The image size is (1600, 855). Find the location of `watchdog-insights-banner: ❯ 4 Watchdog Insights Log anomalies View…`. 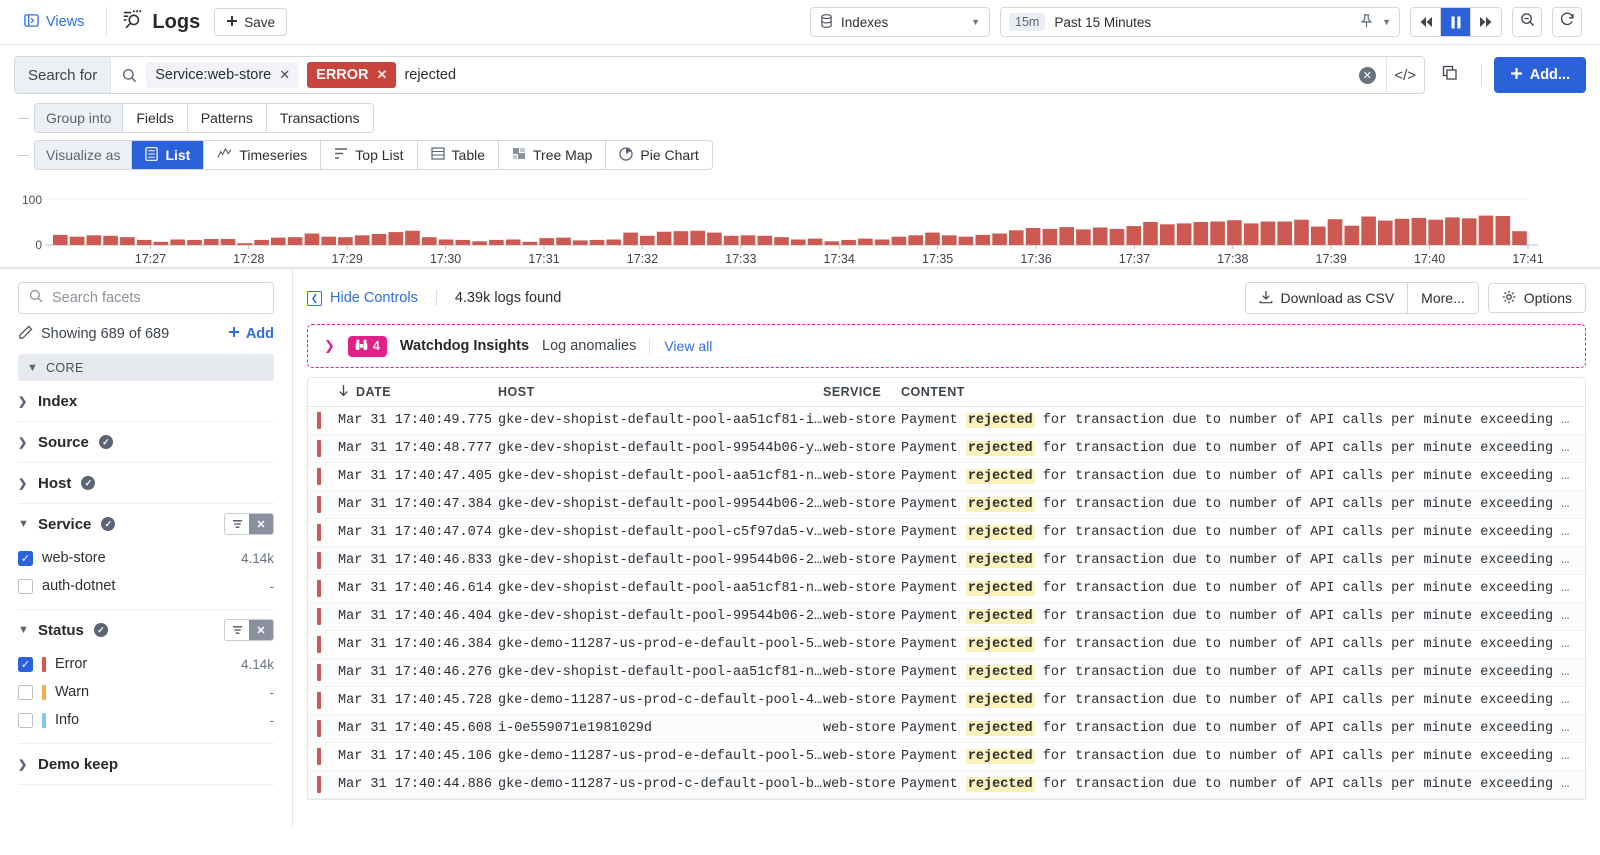

watchdog-insights-banner: ❯ 4 Watchdog Insights Log anomalies View… is located at coordinates (946, 346).